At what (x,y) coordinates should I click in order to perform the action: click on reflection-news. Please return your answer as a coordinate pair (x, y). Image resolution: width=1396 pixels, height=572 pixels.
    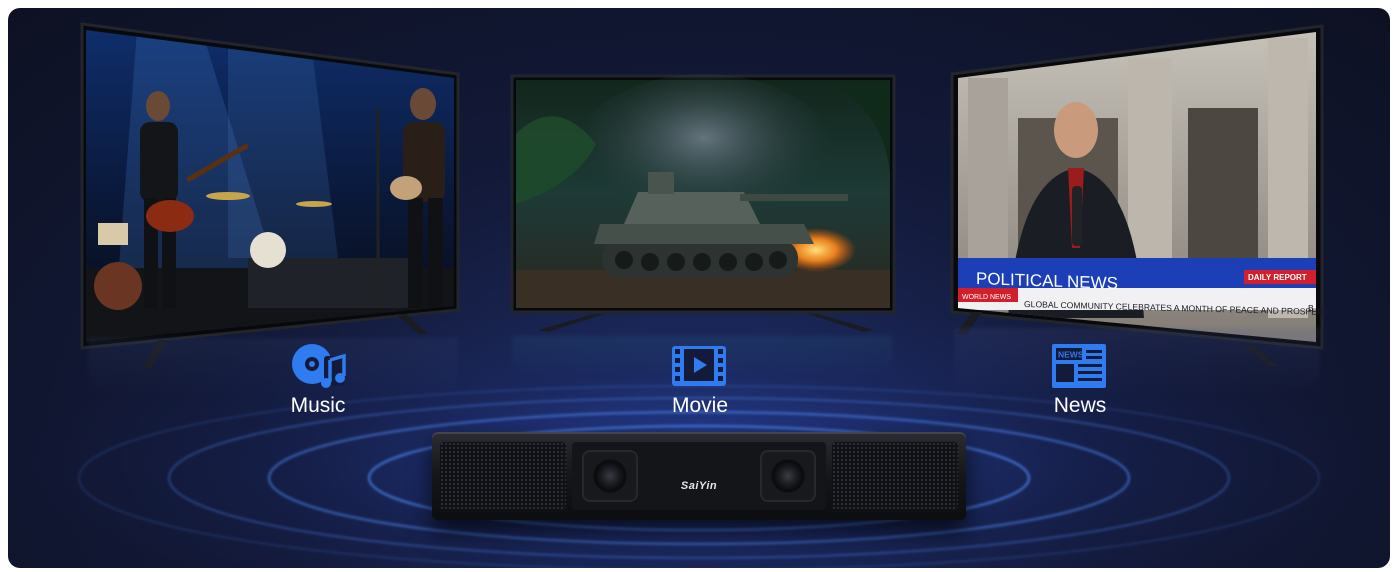
    Looking at the image, I should click on (1137, 363).